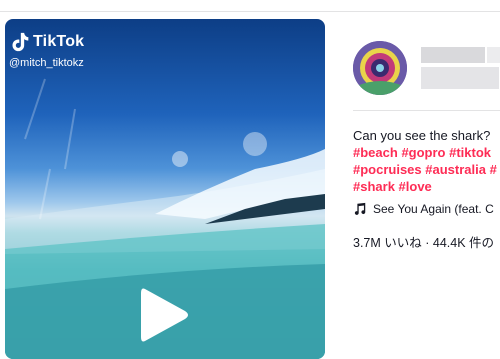 The width and height of the screenshot is (500, 359). I want to click on music-link: See You Again (feat. C, so click(423, 209).